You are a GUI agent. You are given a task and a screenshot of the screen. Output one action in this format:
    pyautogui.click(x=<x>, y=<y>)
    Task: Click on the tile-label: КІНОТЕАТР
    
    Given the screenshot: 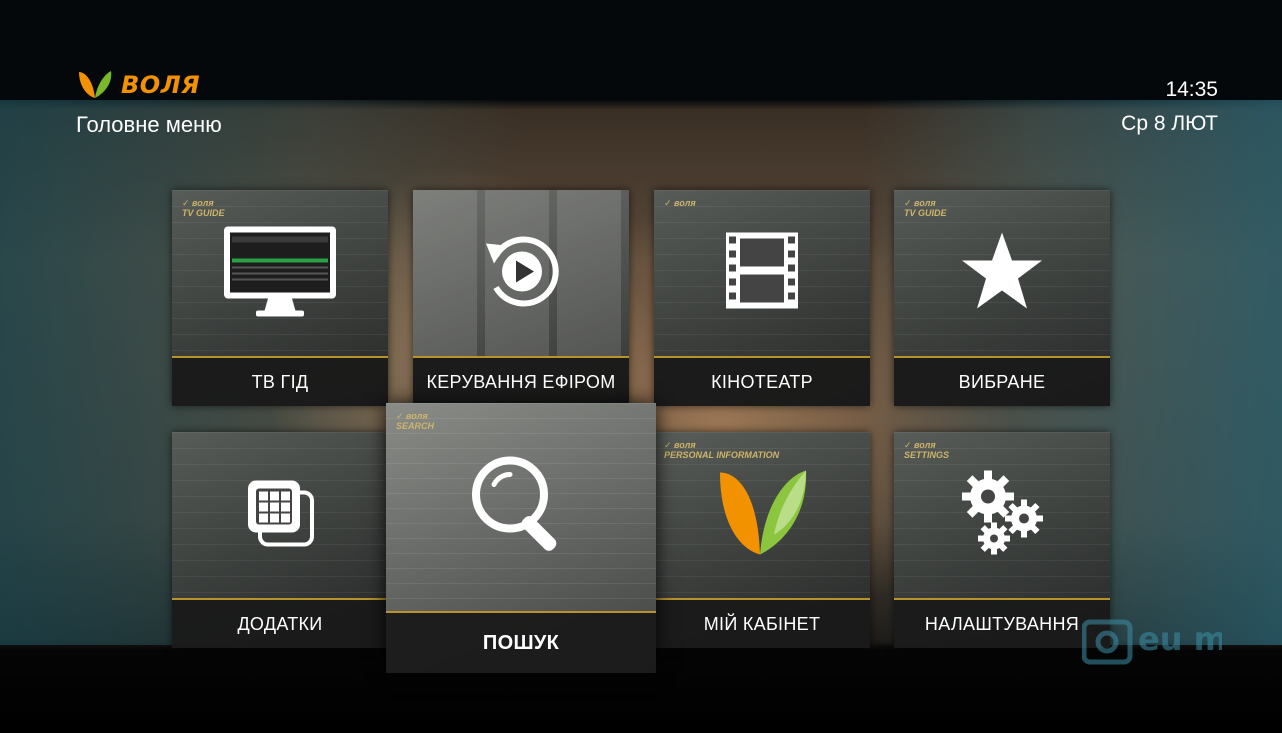 What is the action you would take?
    pyautogui.click(x=762, y=381)
    